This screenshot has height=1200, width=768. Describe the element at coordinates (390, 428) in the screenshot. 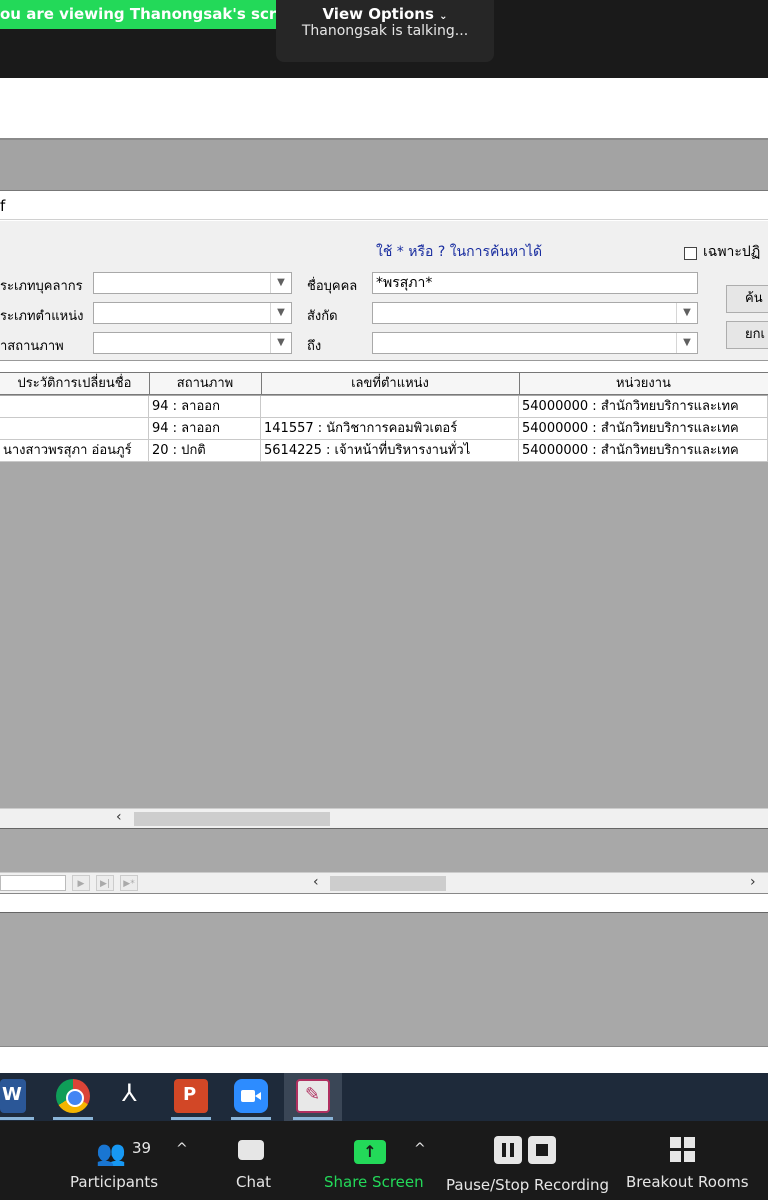

I see `table-cell: 141557 : นักวิชาการคอมพิวเตอร์` at that location.